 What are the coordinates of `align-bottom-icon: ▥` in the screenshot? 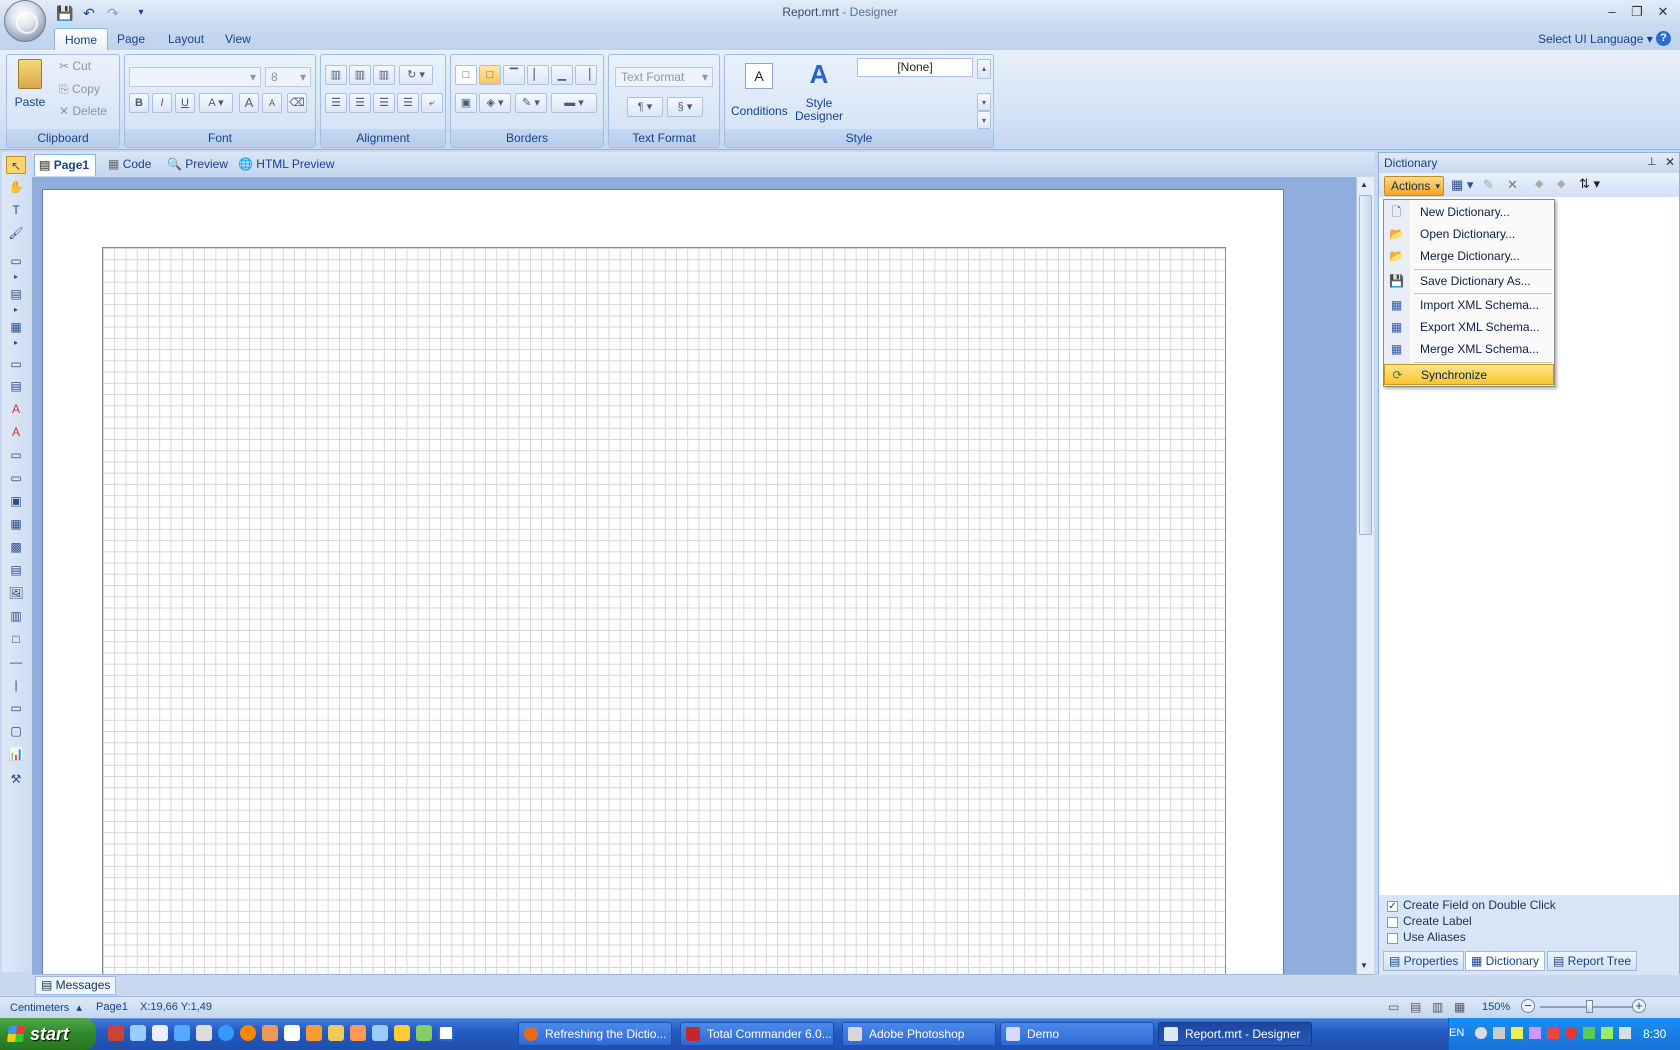 It's located at (384, 75).